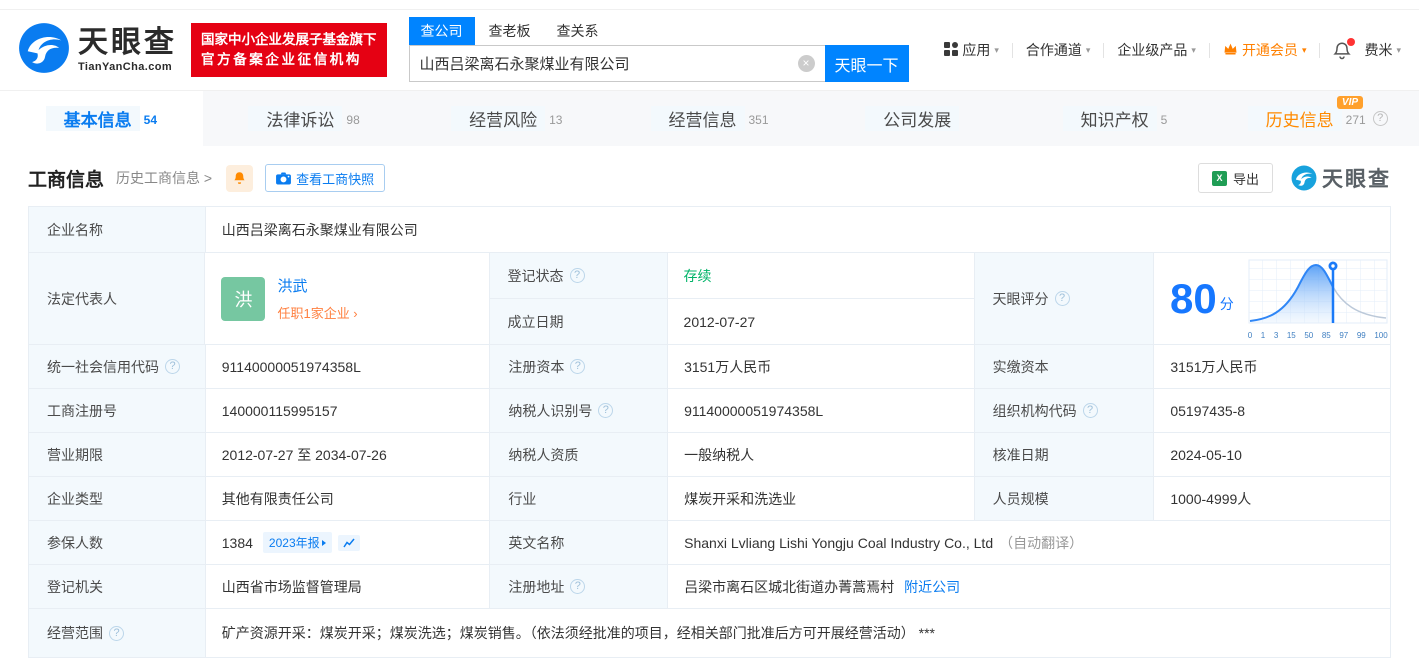  What do you see at coordinates (125, 66) in the screenshot?
I see `brand-domain: TianYanCha.com` at bounding box center [125, 66].